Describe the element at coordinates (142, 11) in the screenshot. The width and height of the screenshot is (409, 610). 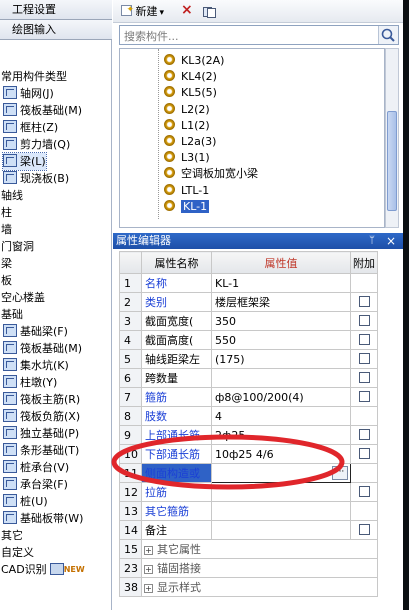
I see `new-button: ✦ 新建 ▾` at that location.